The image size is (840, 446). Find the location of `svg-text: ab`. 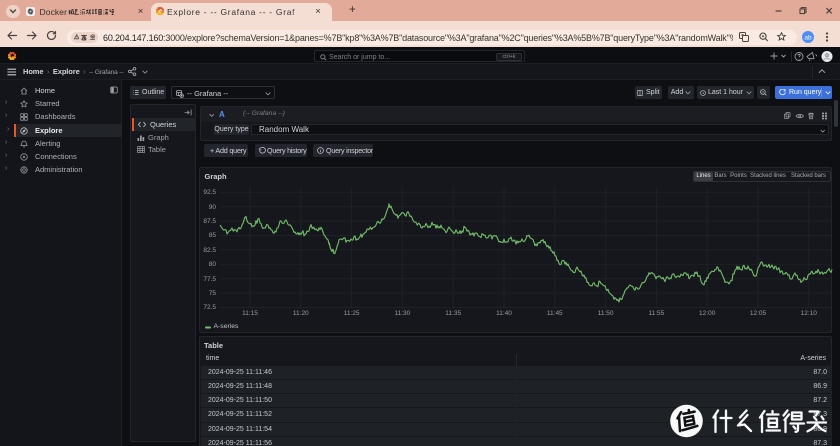

svg-text: ab is located at coordinates (808, 38).